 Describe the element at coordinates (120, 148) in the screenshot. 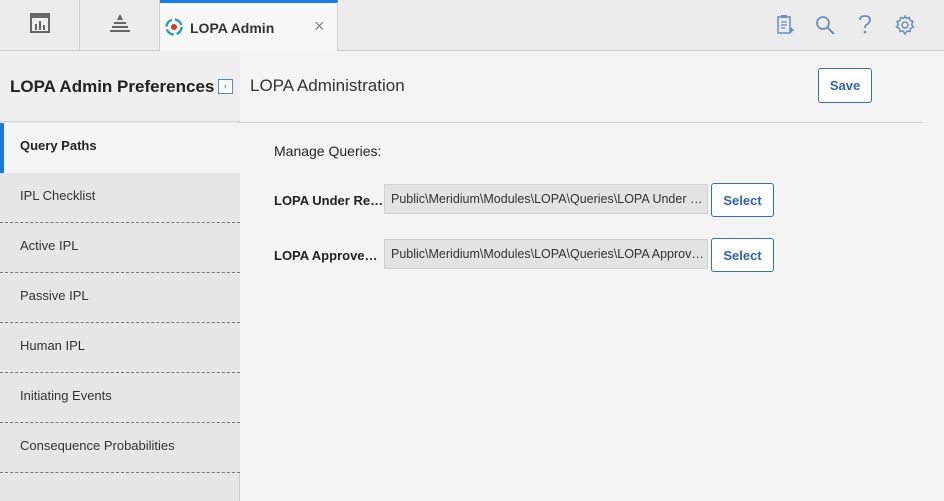

I see `sidebar-item-query-paths: Query Paths` at that location.